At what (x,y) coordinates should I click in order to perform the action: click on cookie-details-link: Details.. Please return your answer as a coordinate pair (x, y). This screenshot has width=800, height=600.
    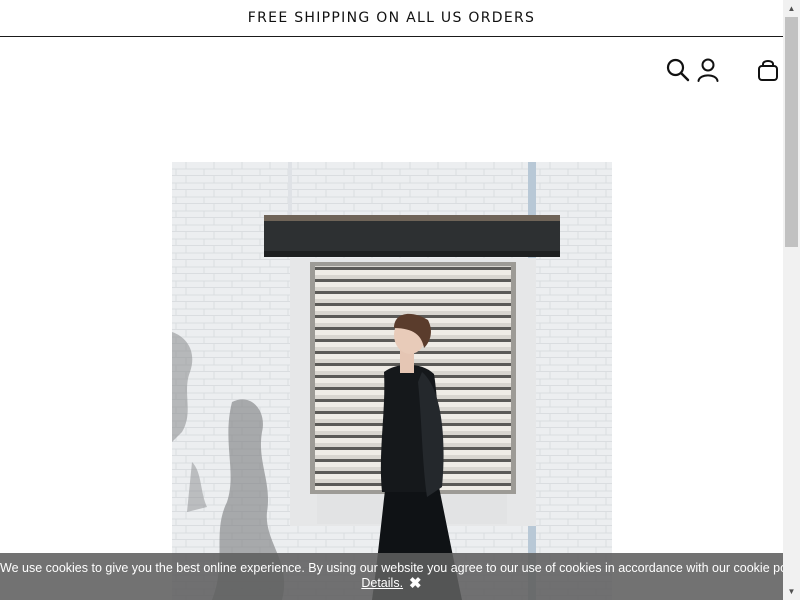
    Looking at the image, I should click on (382, 583).